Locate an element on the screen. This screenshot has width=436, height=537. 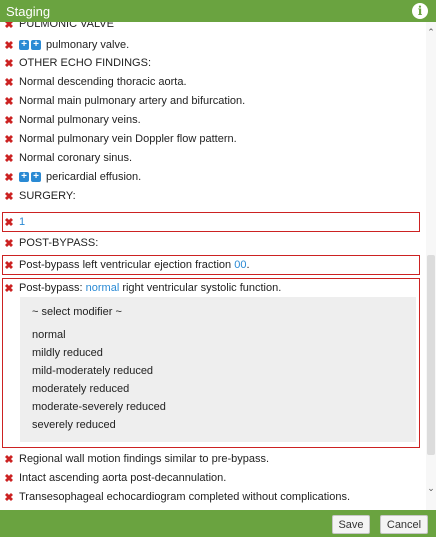
title-bar: Staging is located at coordinates (218, 11).